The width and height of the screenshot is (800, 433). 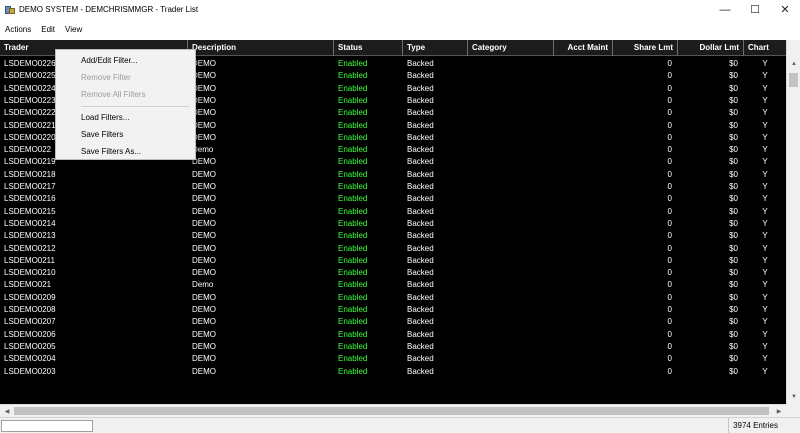 What do you see at coordinates (393, 199) in the screenshot?
I see `table-row: LSDEMO0216 DEMO Enabled Backed 0 $0 Y` at bounding box center [393, 199].